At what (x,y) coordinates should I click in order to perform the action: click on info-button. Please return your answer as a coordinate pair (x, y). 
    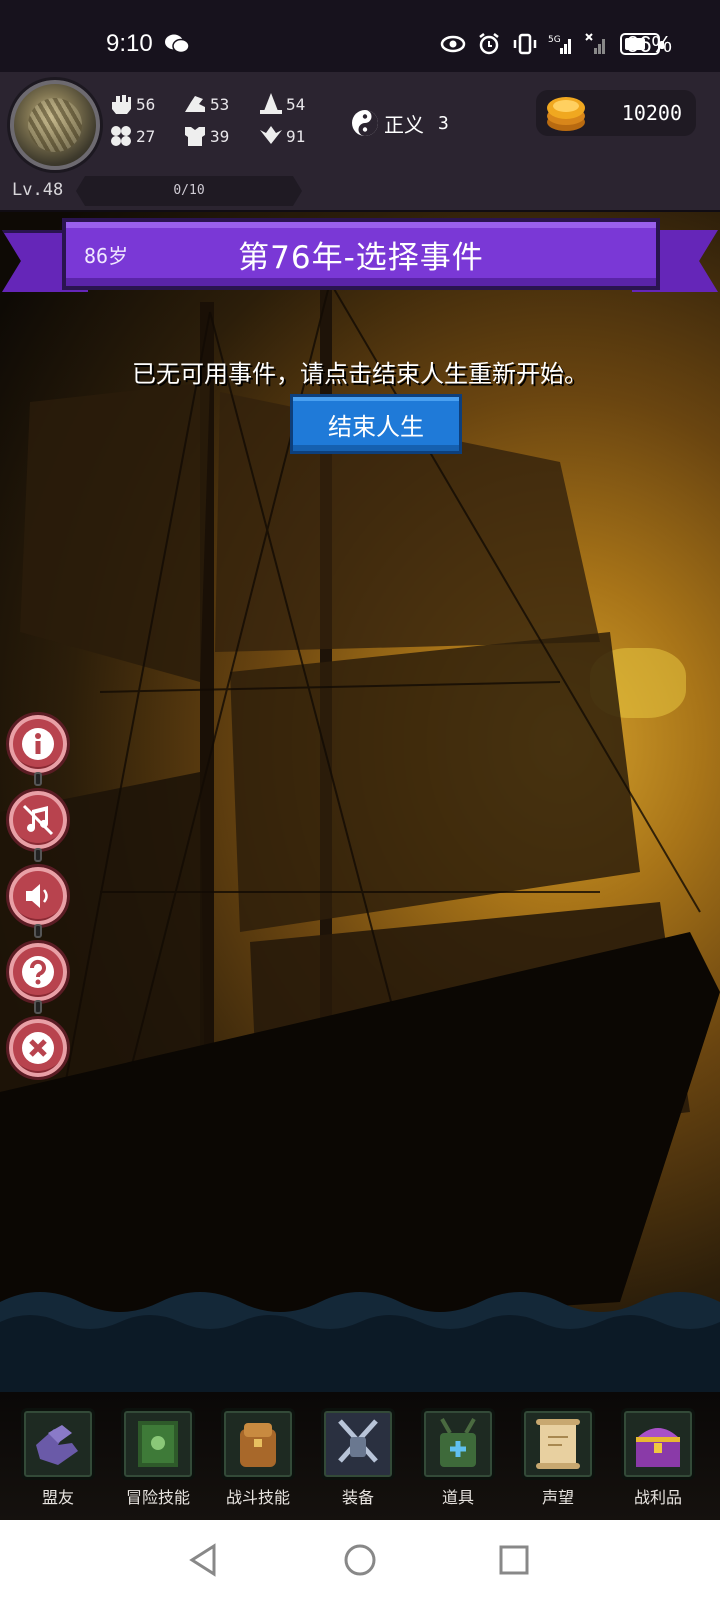
    Looking at the image, I should click on (38, 744).